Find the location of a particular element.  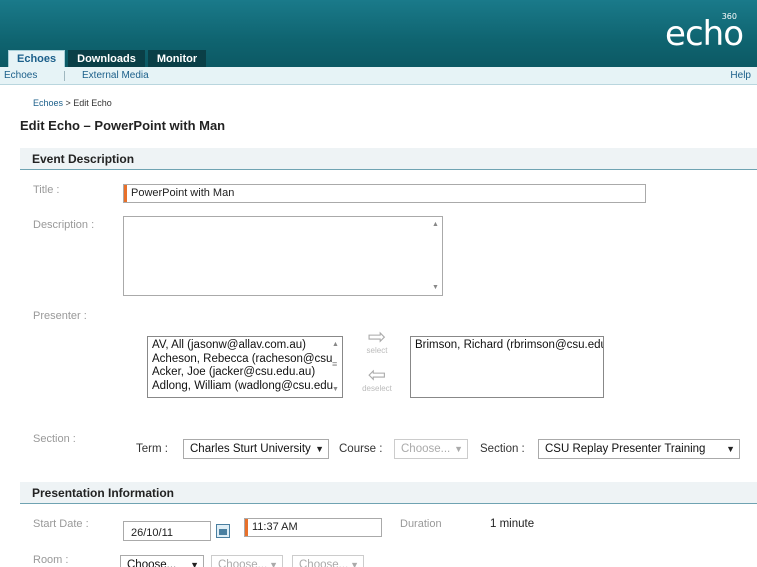

section-label: Section : is located at coordinates (54, 439).